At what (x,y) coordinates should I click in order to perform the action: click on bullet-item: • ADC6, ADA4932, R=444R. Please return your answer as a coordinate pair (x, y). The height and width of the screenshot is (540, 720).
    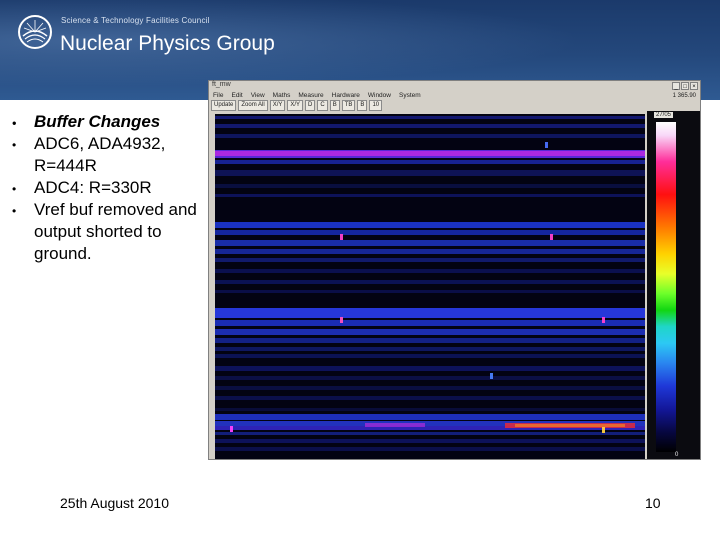
    Looking at the image, I should click on (107, 155).